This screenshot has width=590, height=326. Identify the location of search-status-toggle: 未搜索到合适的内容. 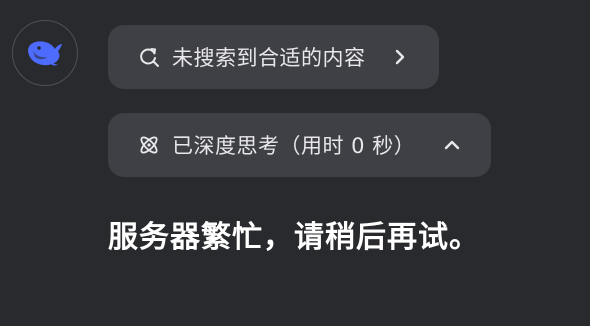
(273, 57).